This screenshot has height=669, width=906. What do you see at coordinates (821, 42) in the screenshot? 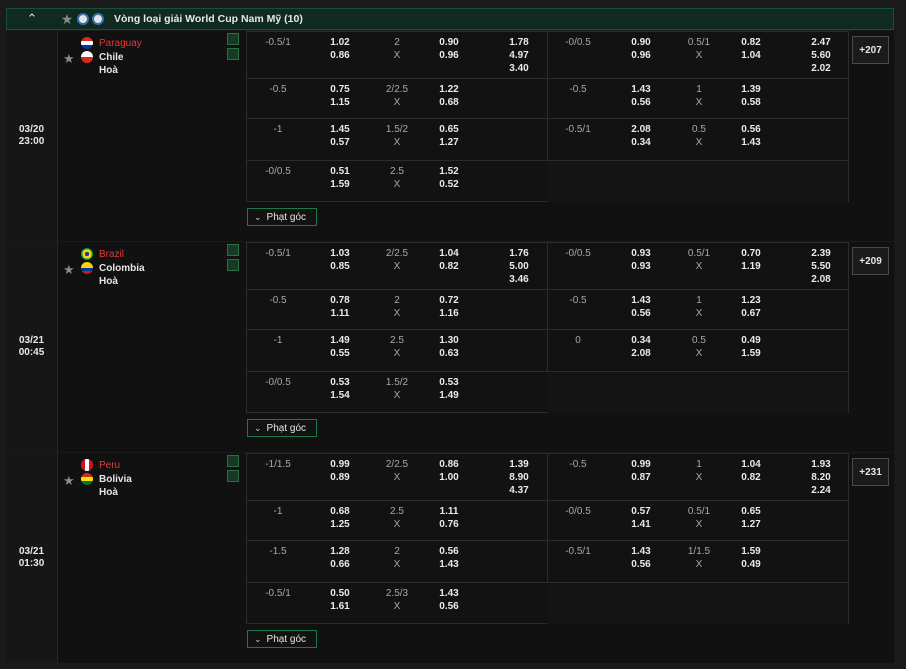
I see `odd-1x2-home: 2.47` at bounding box center [821, 42].